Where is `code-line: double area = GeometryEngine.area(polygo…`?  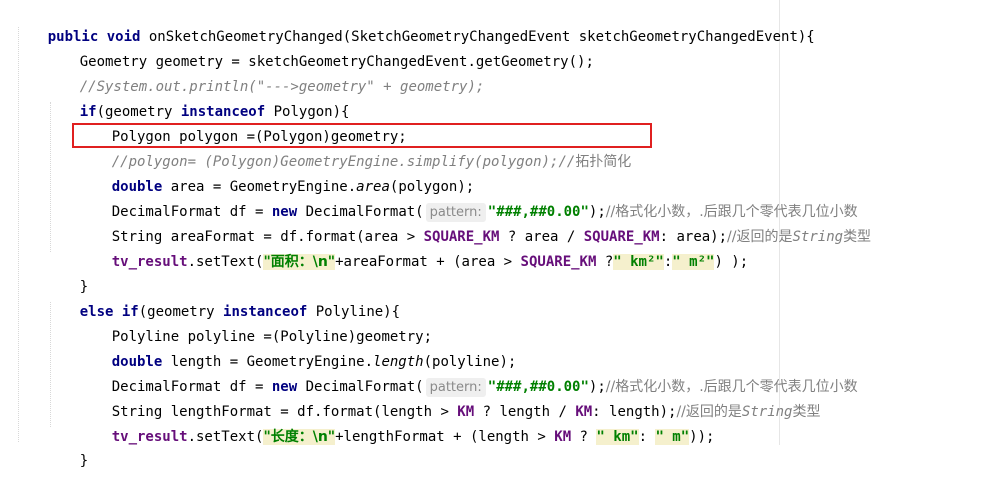
code-line: double area = GeometryEngine.area(polygo… is located at coordinates (276, 172).